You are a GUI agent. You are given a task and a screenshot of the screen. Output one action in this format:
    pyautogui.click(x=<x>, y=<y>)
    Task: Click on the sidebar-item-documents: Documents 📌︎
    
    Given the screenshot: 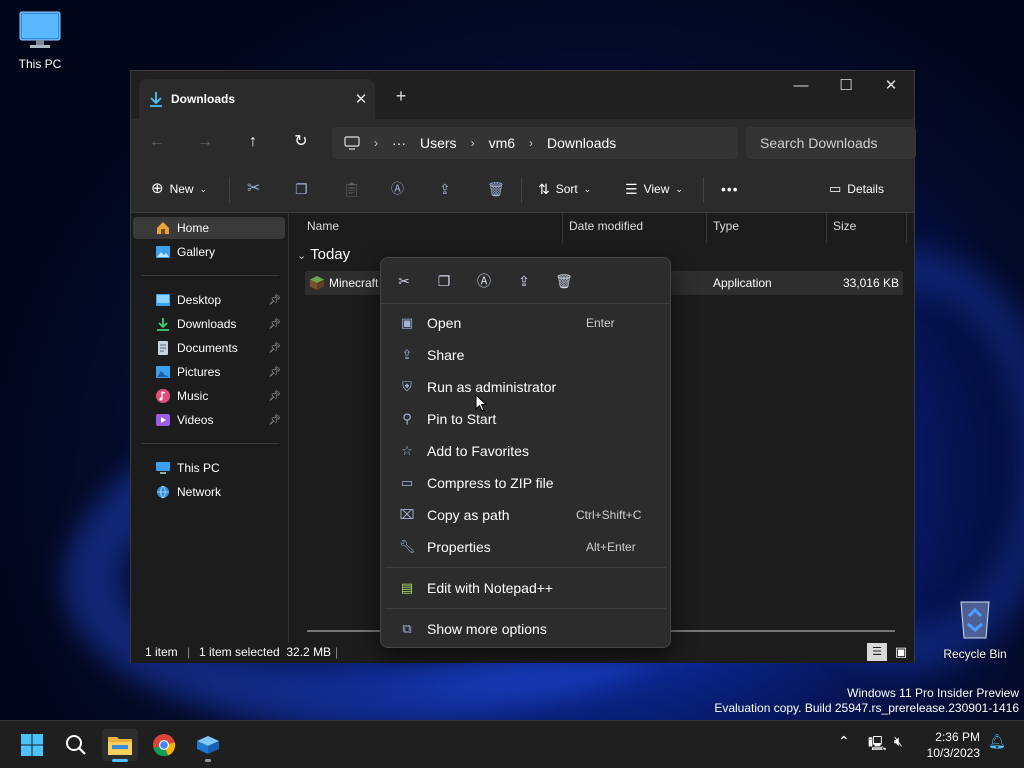 What is the action you would take?
    pyautogui.click(x=209, y=348)
    